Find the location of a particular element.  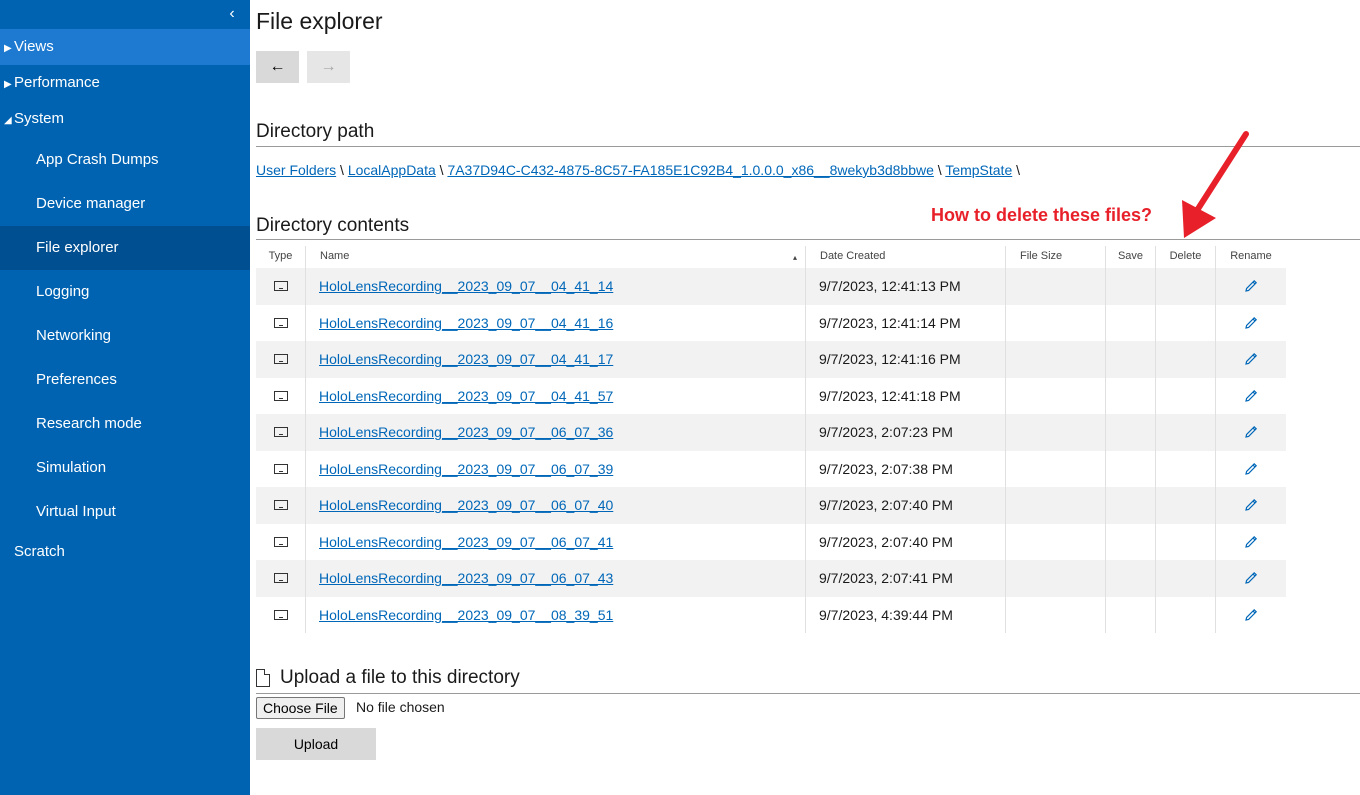

name-cell: HoloLensRecording__2023_09_07__04_41_57 is located at coordinates (556, 395).